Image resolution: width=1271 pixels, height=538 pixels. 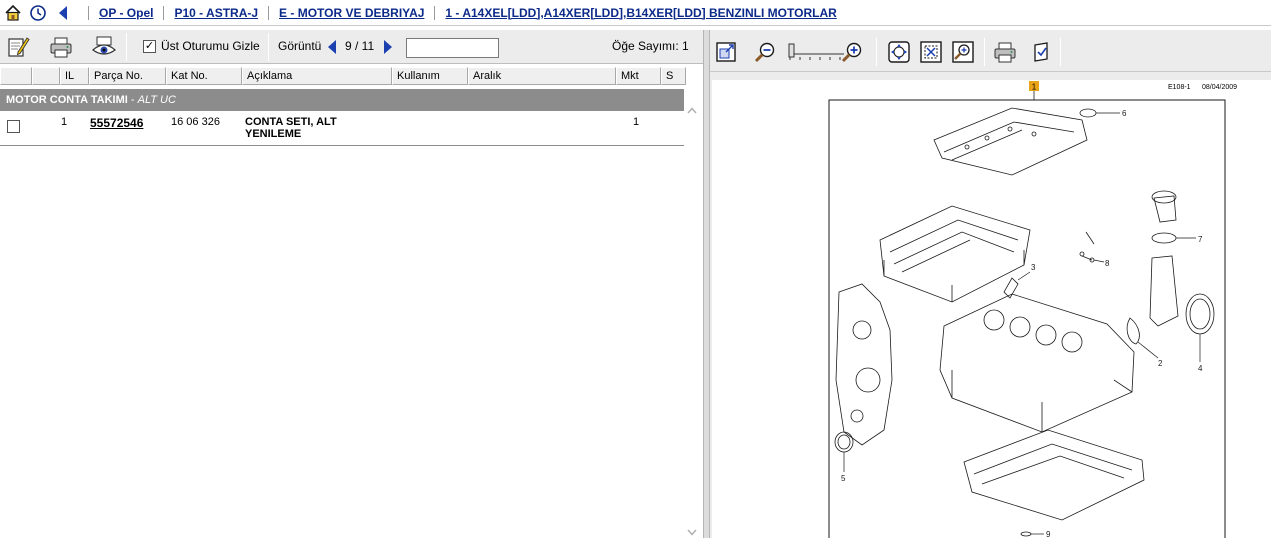 I want to click on callout-5: 5, so click(x=843, y=478).